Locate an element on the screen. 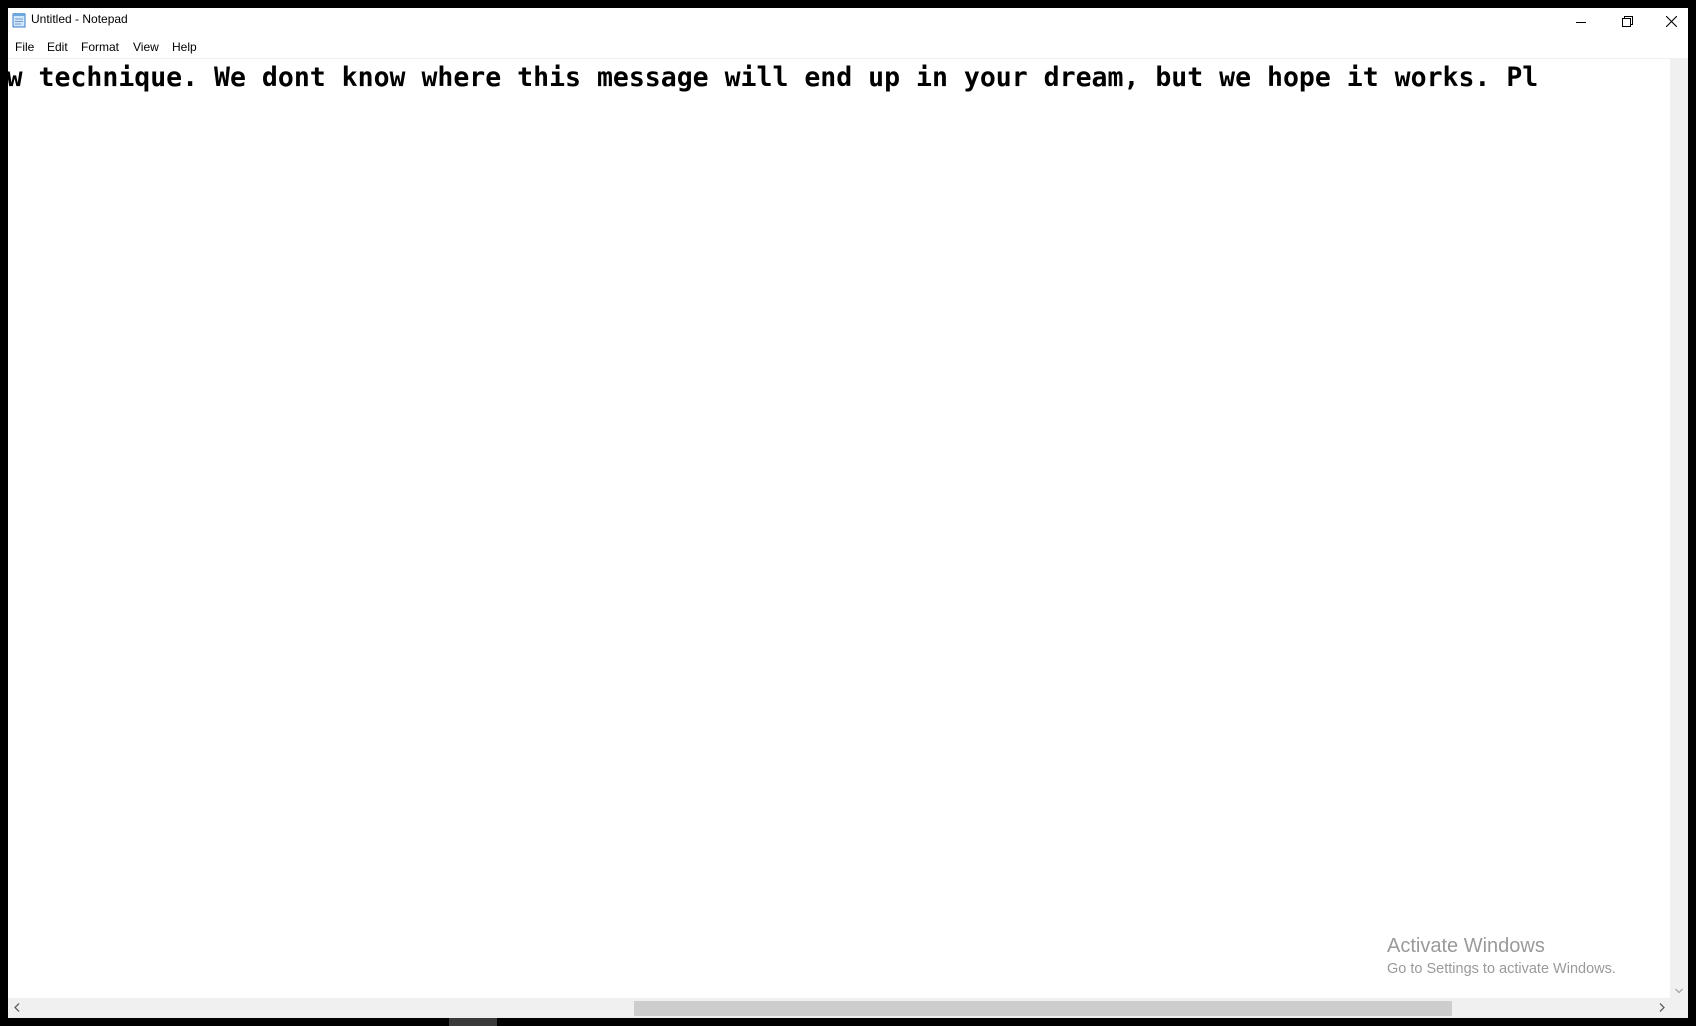 Image resolution: width=1696 pixels, height=1026 pixels. notepad-icon is located at coordinates (19, 20).